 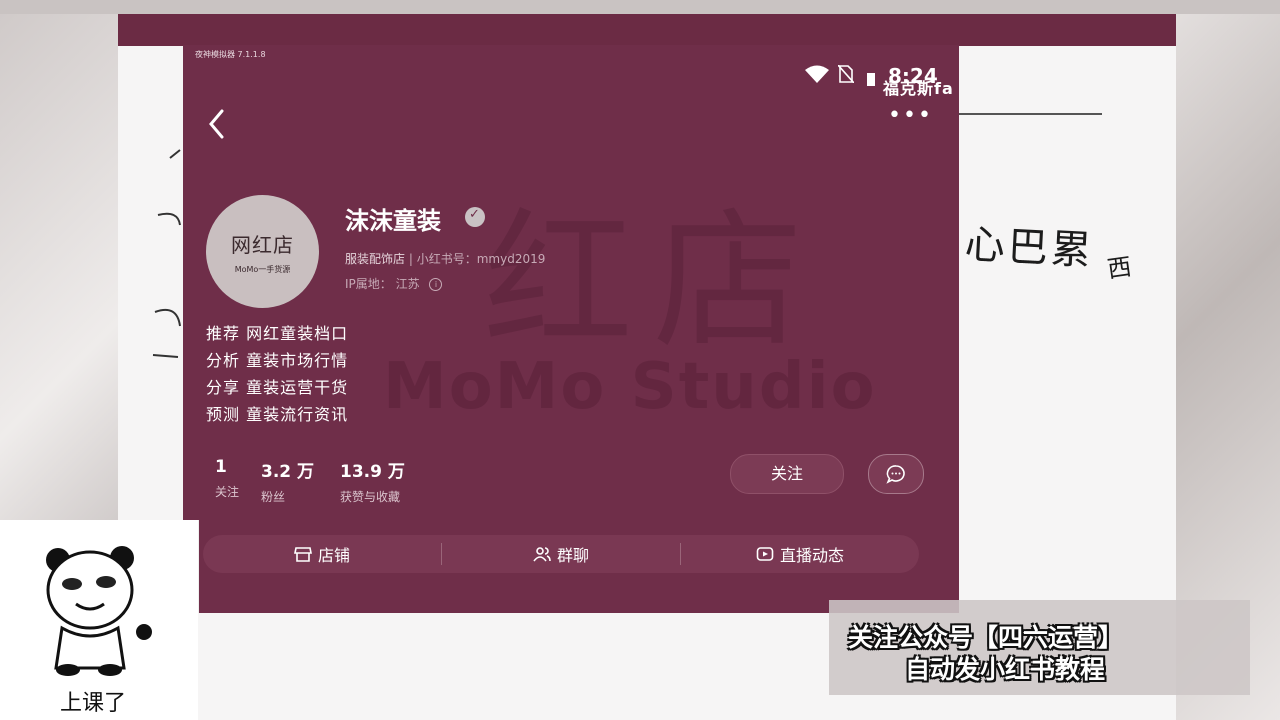 What do you see at coordinates (640, 7) in the screenshot?
I see `outer-frame` at bounding box center [640, 7].